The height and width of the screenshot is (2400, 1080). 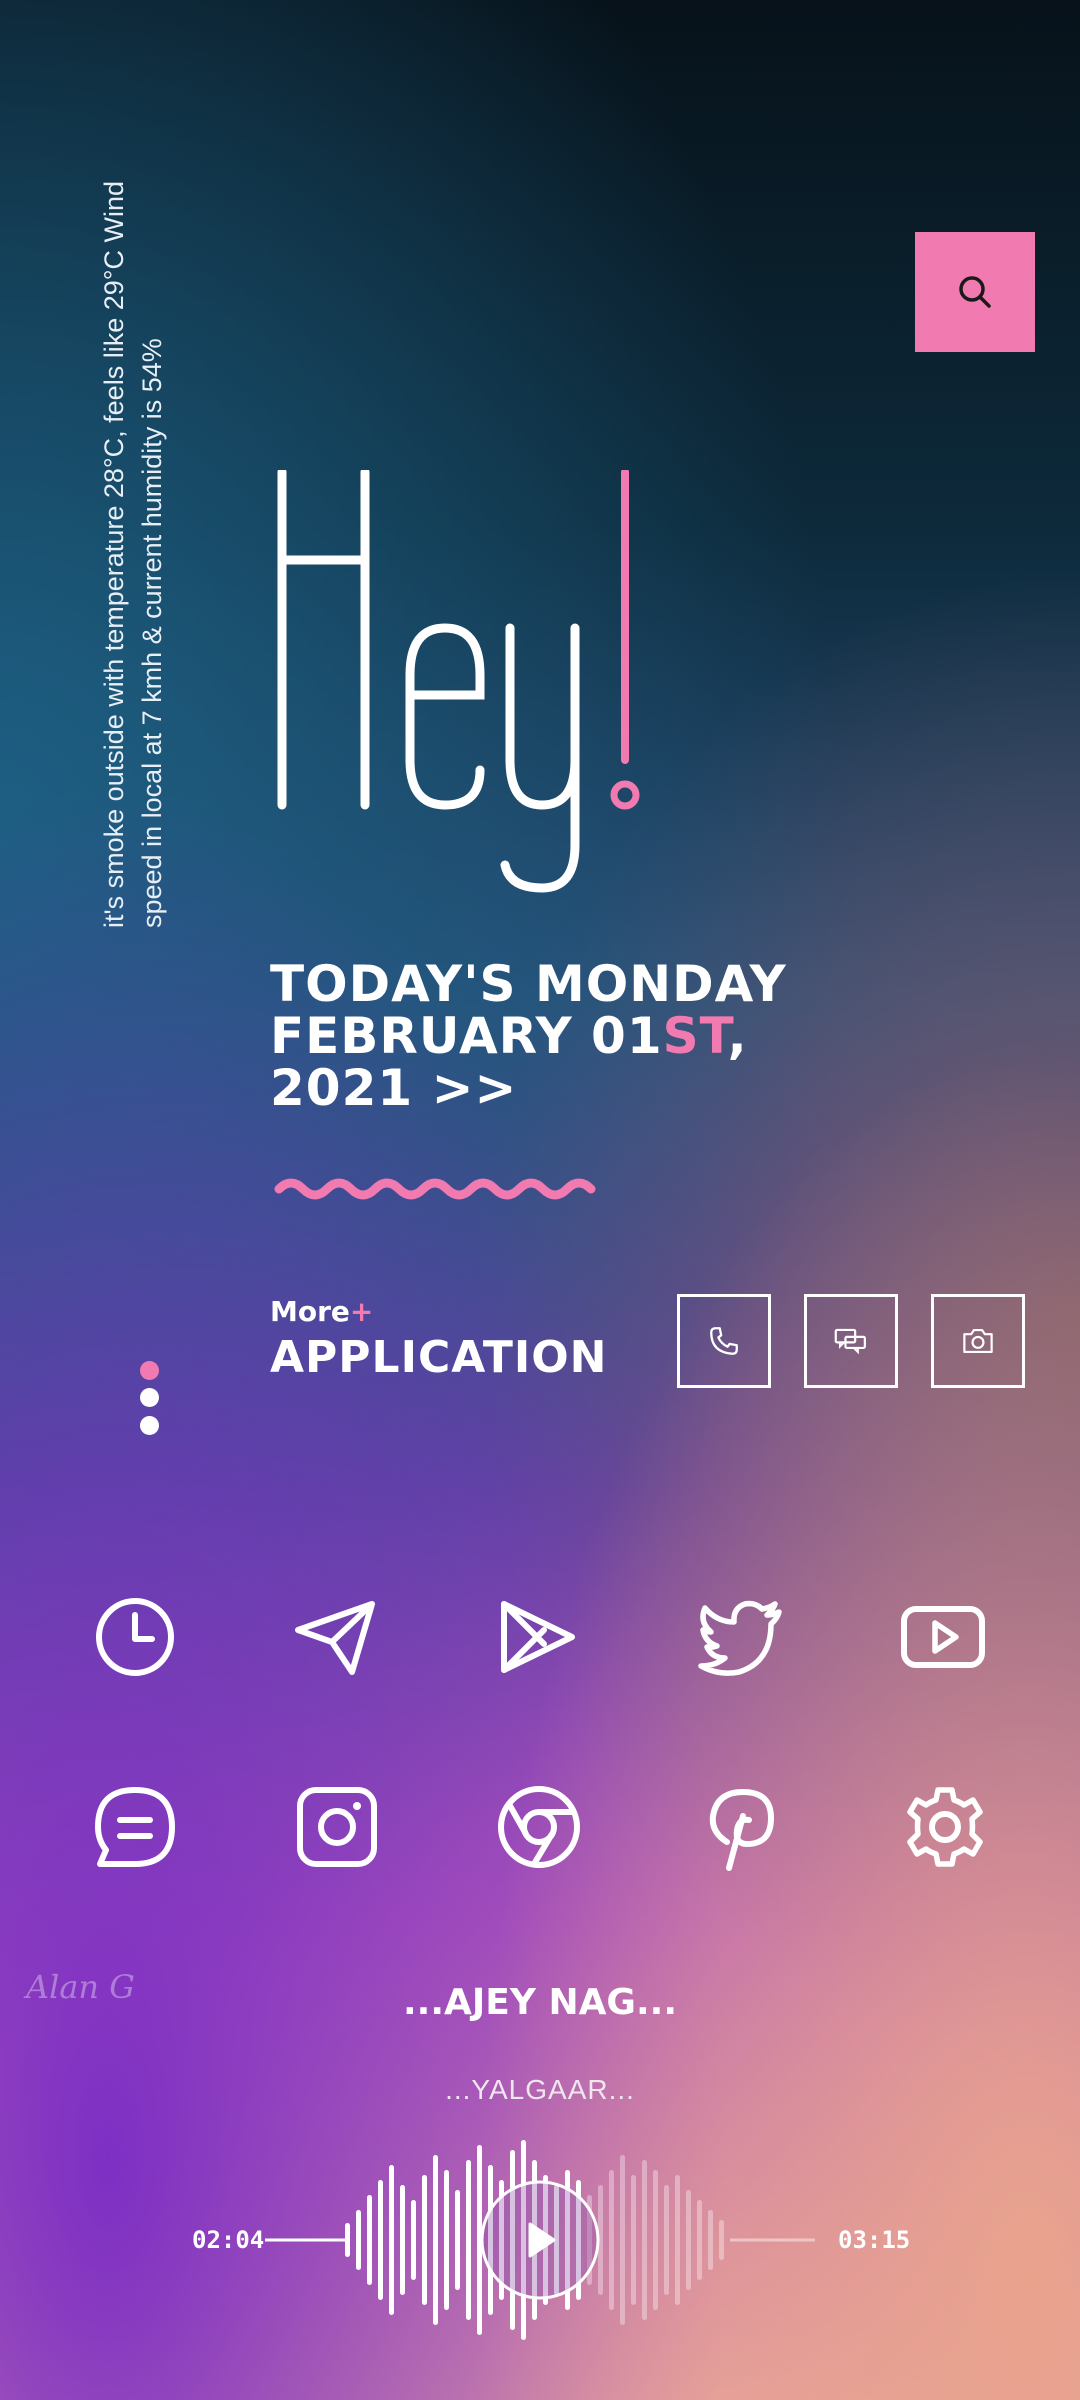 I want to click on youtube-icon, so click(x=943, y=1637).